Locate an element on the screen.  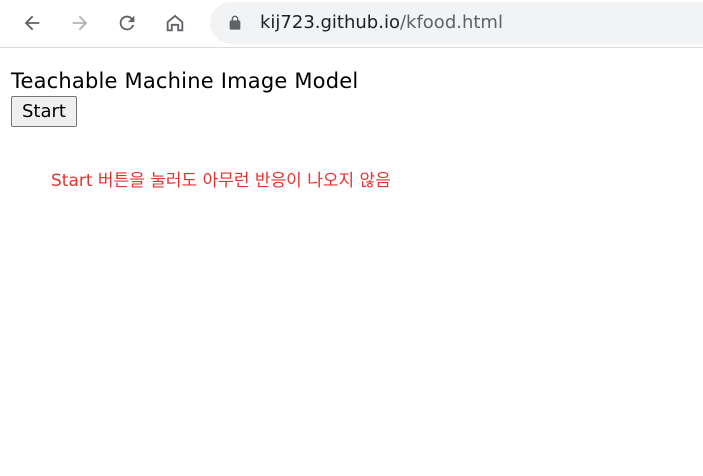
forward-arrow-icon is located at coordinates (80, 23).